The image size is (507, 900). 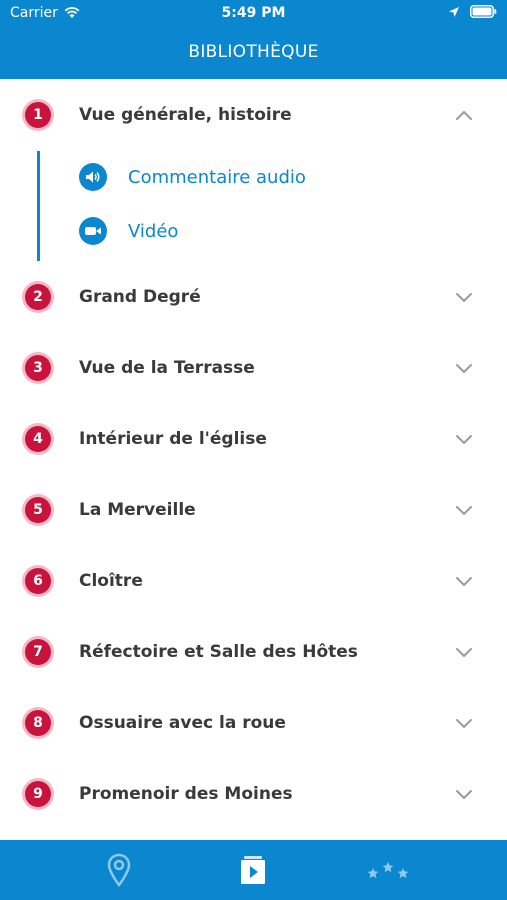 What do you see at coordinates (153, 231) in the screenshot?
I see `video-label: Vidéo` at bounding box center [153, 231].